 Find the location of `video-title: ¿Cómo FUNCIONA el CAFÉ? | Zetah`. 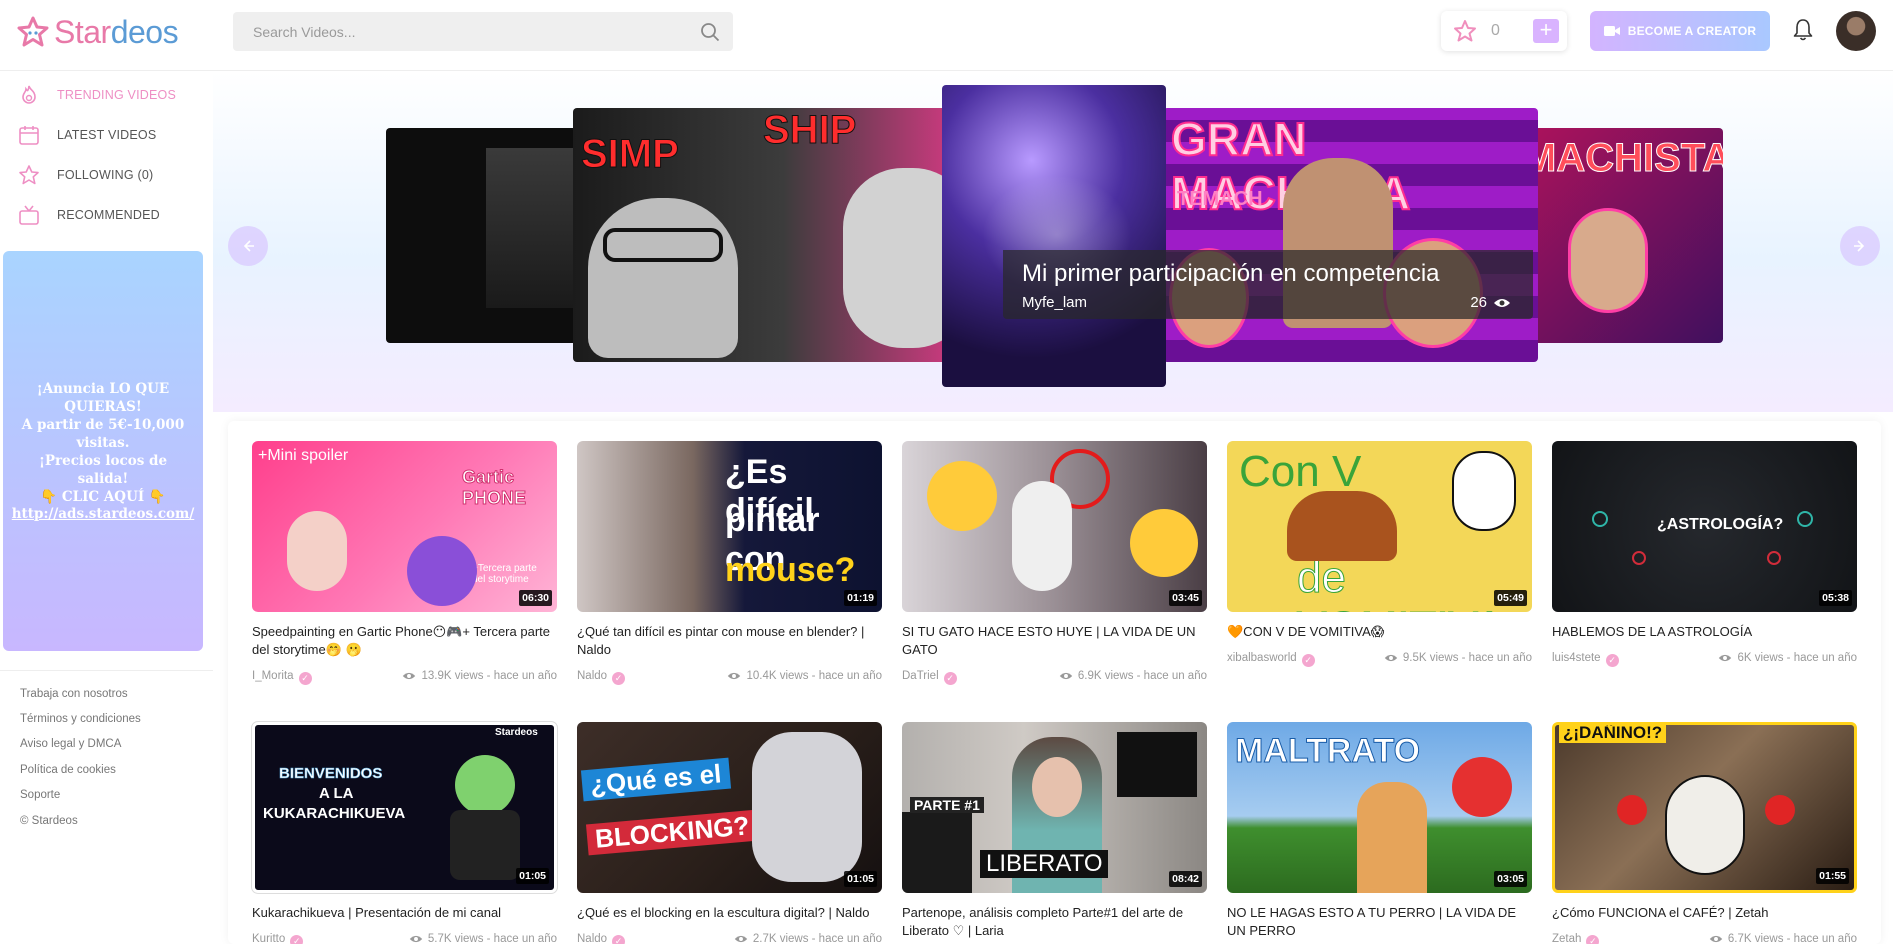

video-title: ¿Cómo FUNCIONA el CAFÉ? | Zetah is located at coordinates (1704, 913).